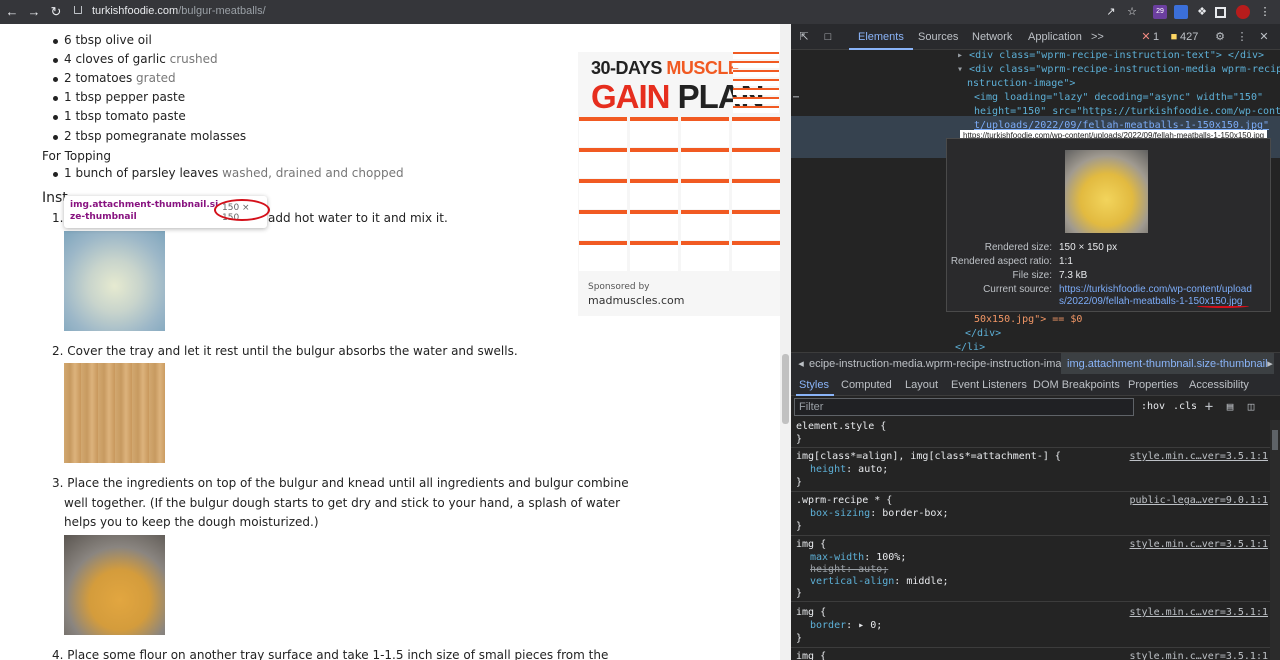  Describe the element at coordinates (1275, 540) in the screenshot. I see `styles-scrollbar` at that location.